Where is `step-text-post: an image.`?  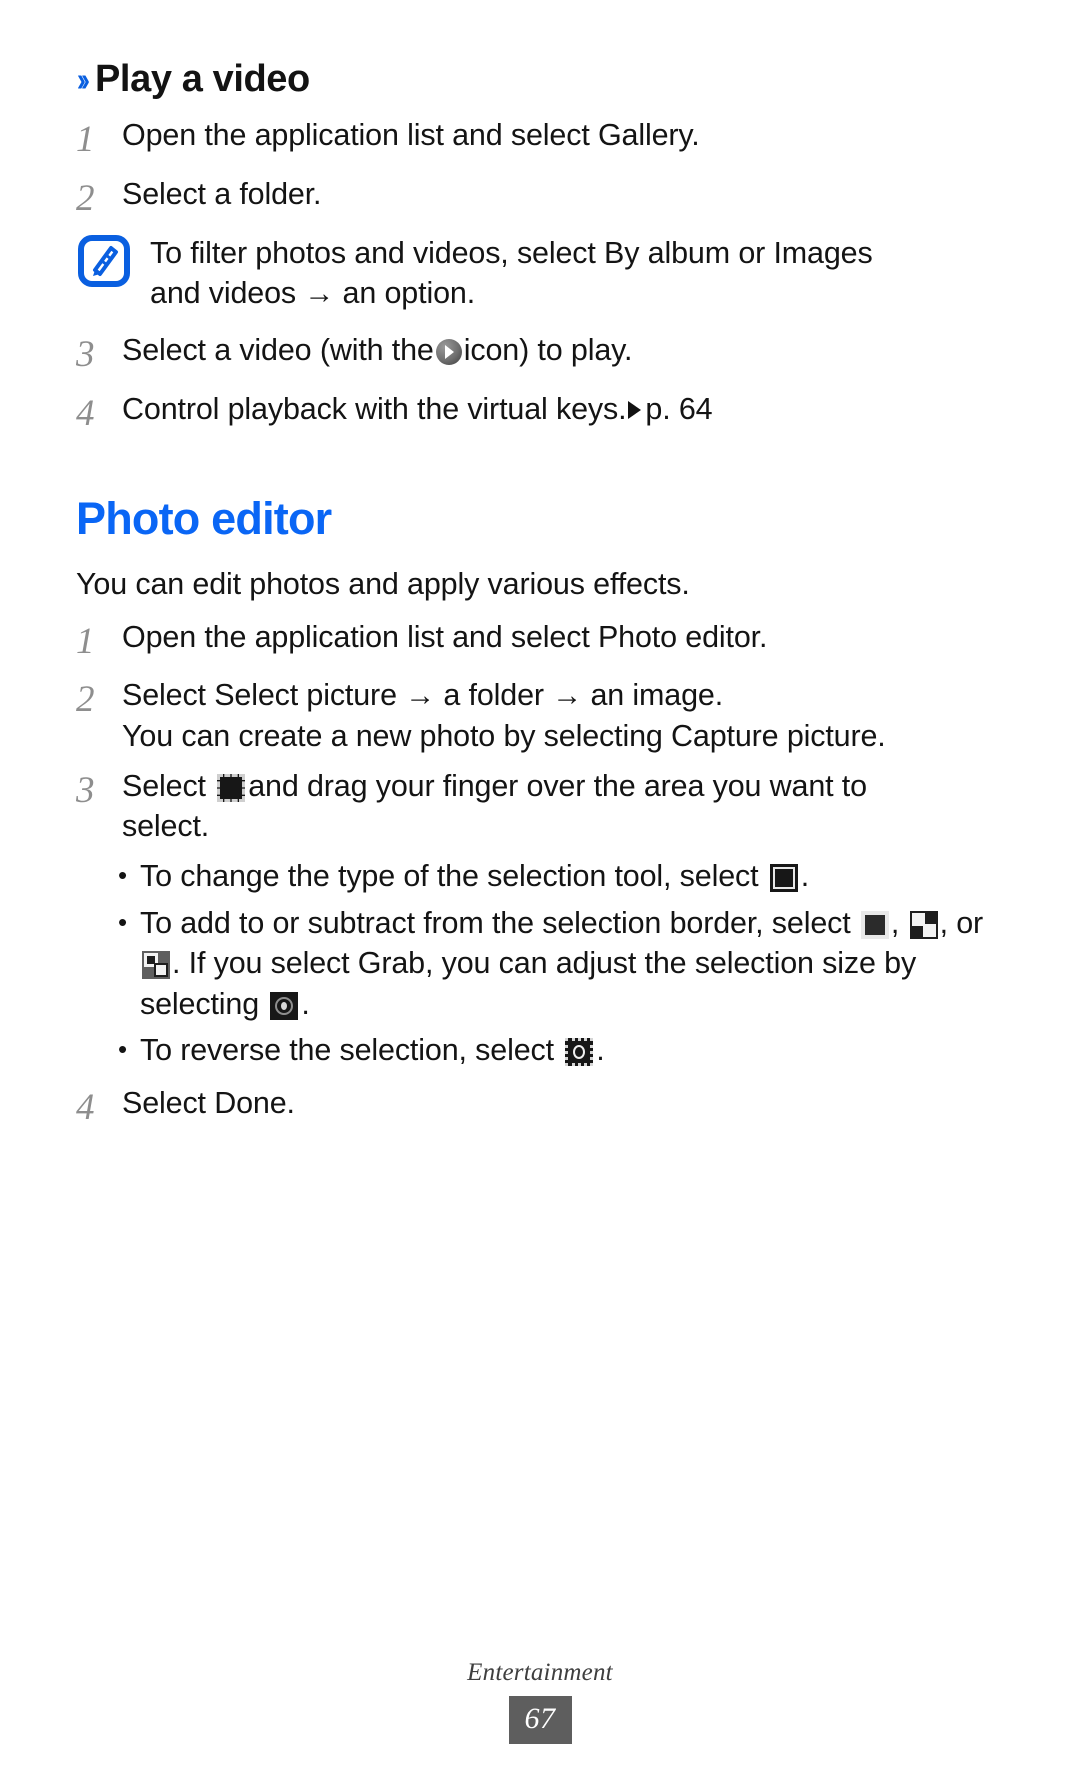 step-text-post: an image. is located at coordinates (657, 695).